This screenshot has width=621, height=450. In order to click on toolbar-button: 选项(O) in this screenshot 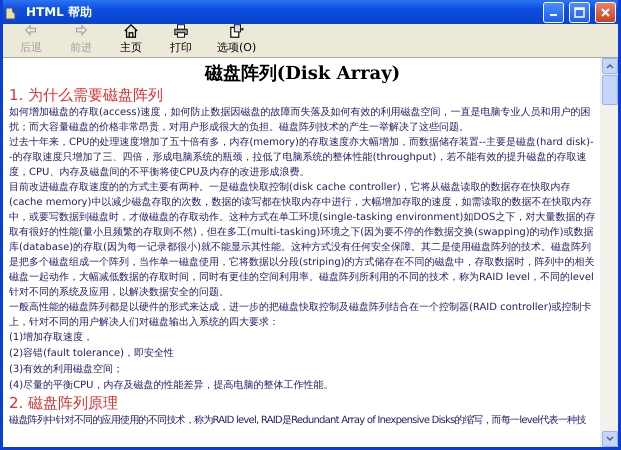, I will do `click(236, 39)`.